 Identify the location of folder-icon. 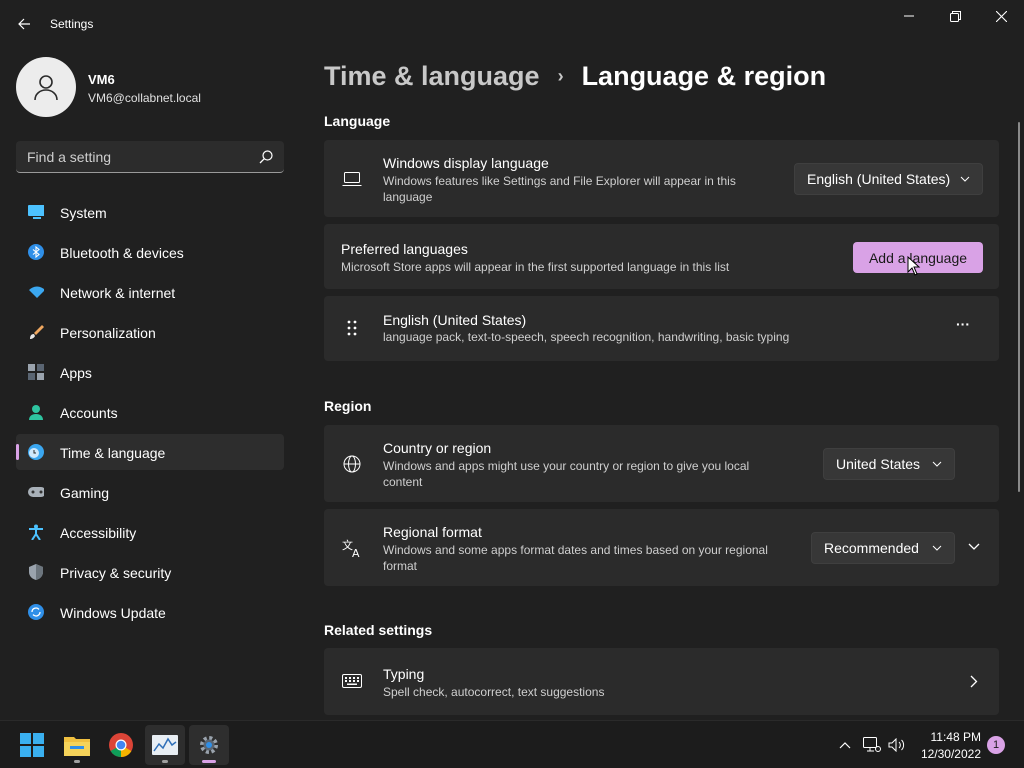
(77, 746).